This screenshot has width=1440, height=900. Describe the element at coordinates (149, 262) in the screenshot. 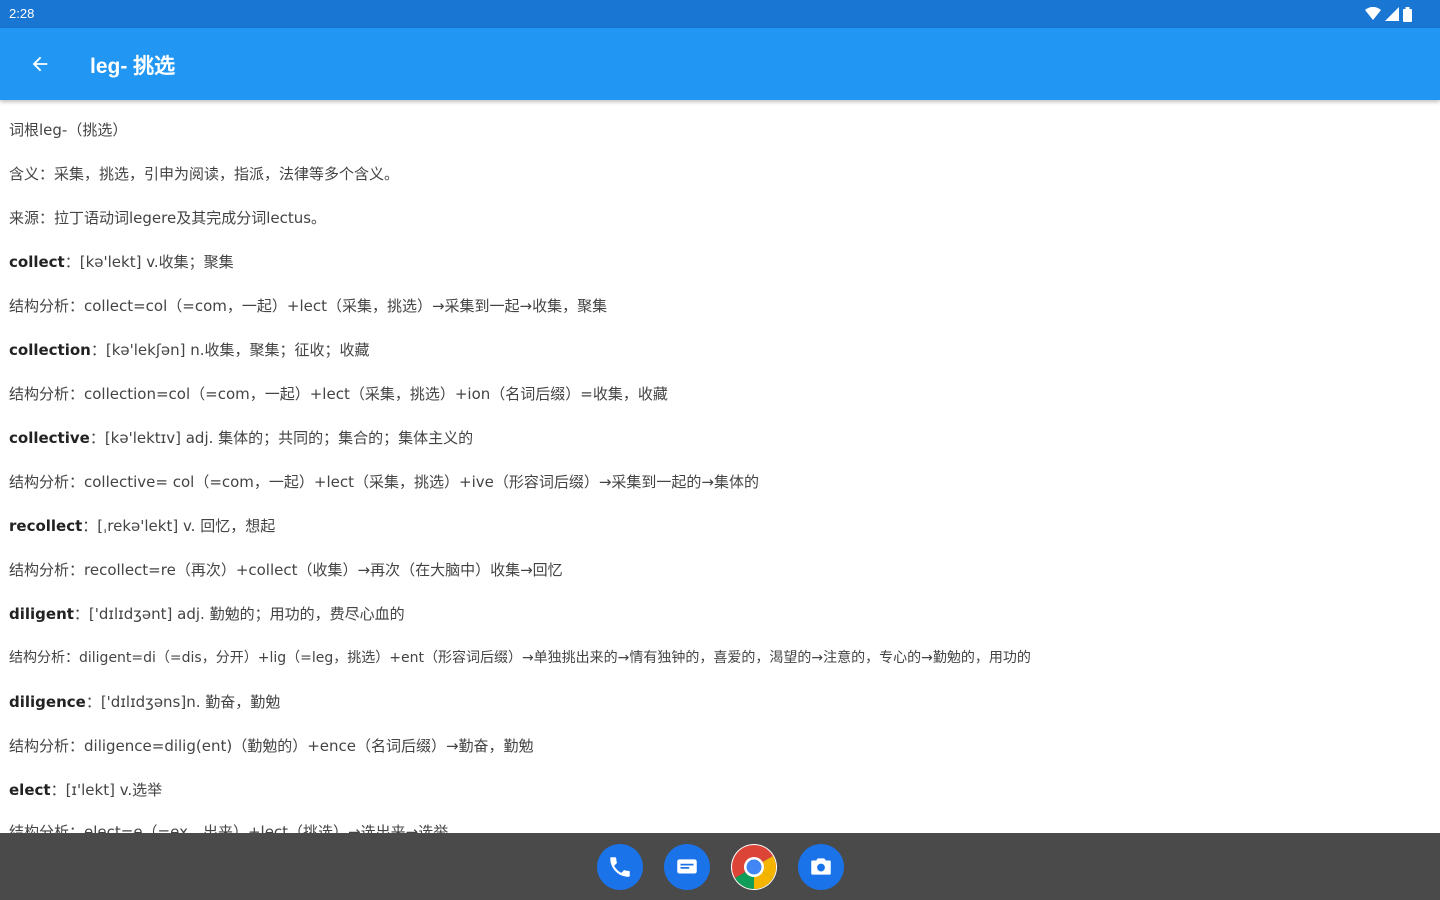

I see `line-text: ：[kə'lekt] v.收集；聚集` at that location.